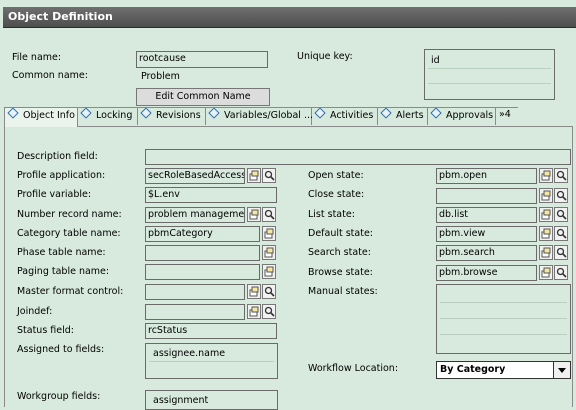 The image size is (576, 410). What do you see at coordinates (202, 272) in the screenshot?
I see `paging-table-field` at bounding box center [202, 272].